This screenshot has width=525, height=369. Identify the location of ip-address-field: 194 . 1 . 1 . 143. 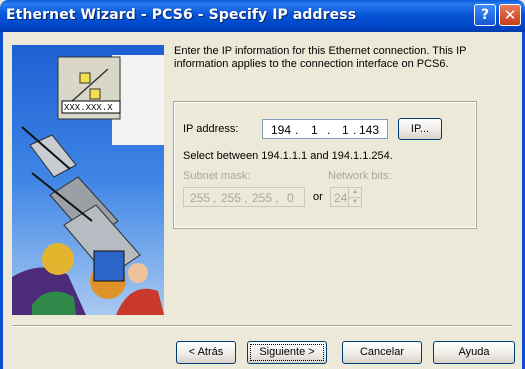
(325, 129).